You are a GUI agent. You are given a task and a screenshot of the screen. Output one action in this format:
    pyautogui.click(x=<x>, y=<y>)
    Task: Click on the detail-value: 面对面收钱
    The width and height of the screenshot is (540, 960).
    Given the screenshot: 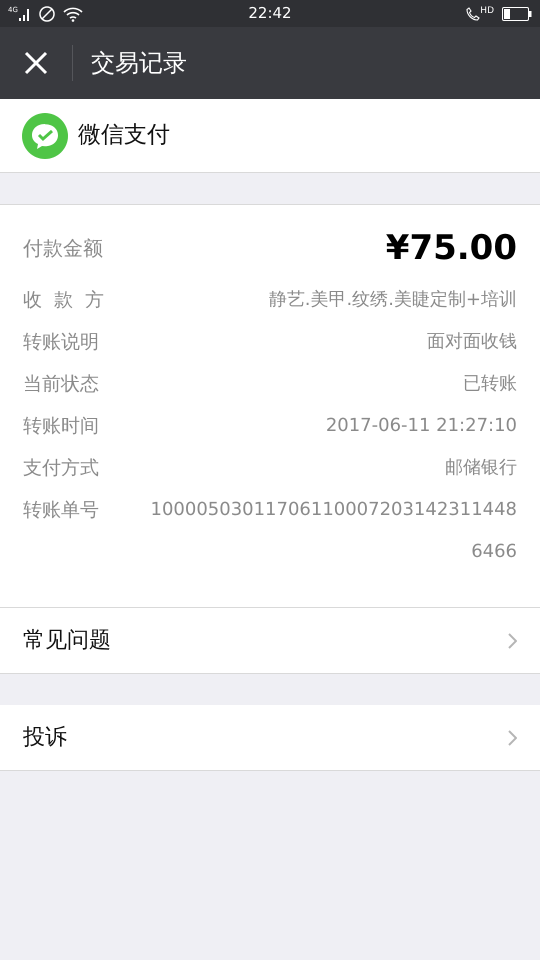 What is the action you would take?
    pyautogui.click(x=472, y=342)
    